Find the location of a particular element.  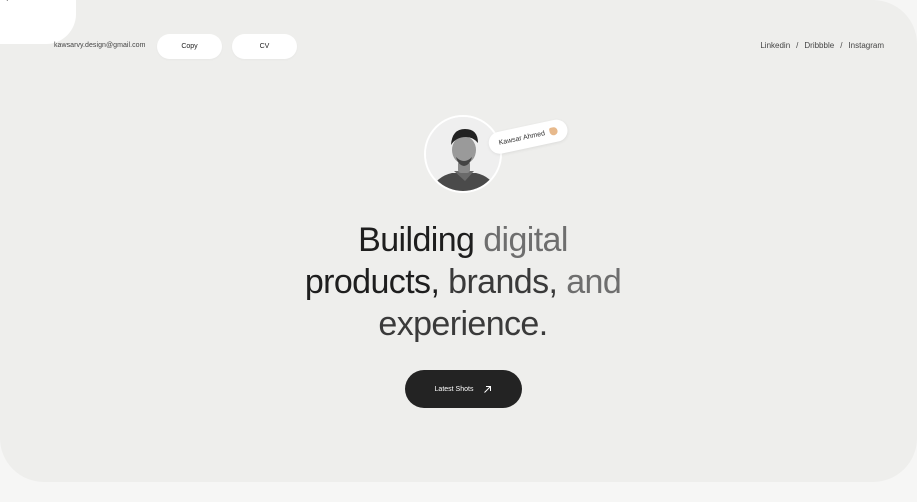

waving-hand-icon is located at coordinates (553, 131).